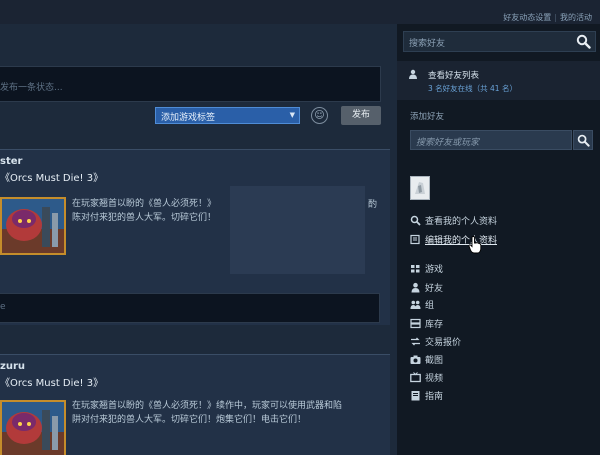 This screenshot has height=455, width=600. I want to click on avatar-image, so click(420, 188).